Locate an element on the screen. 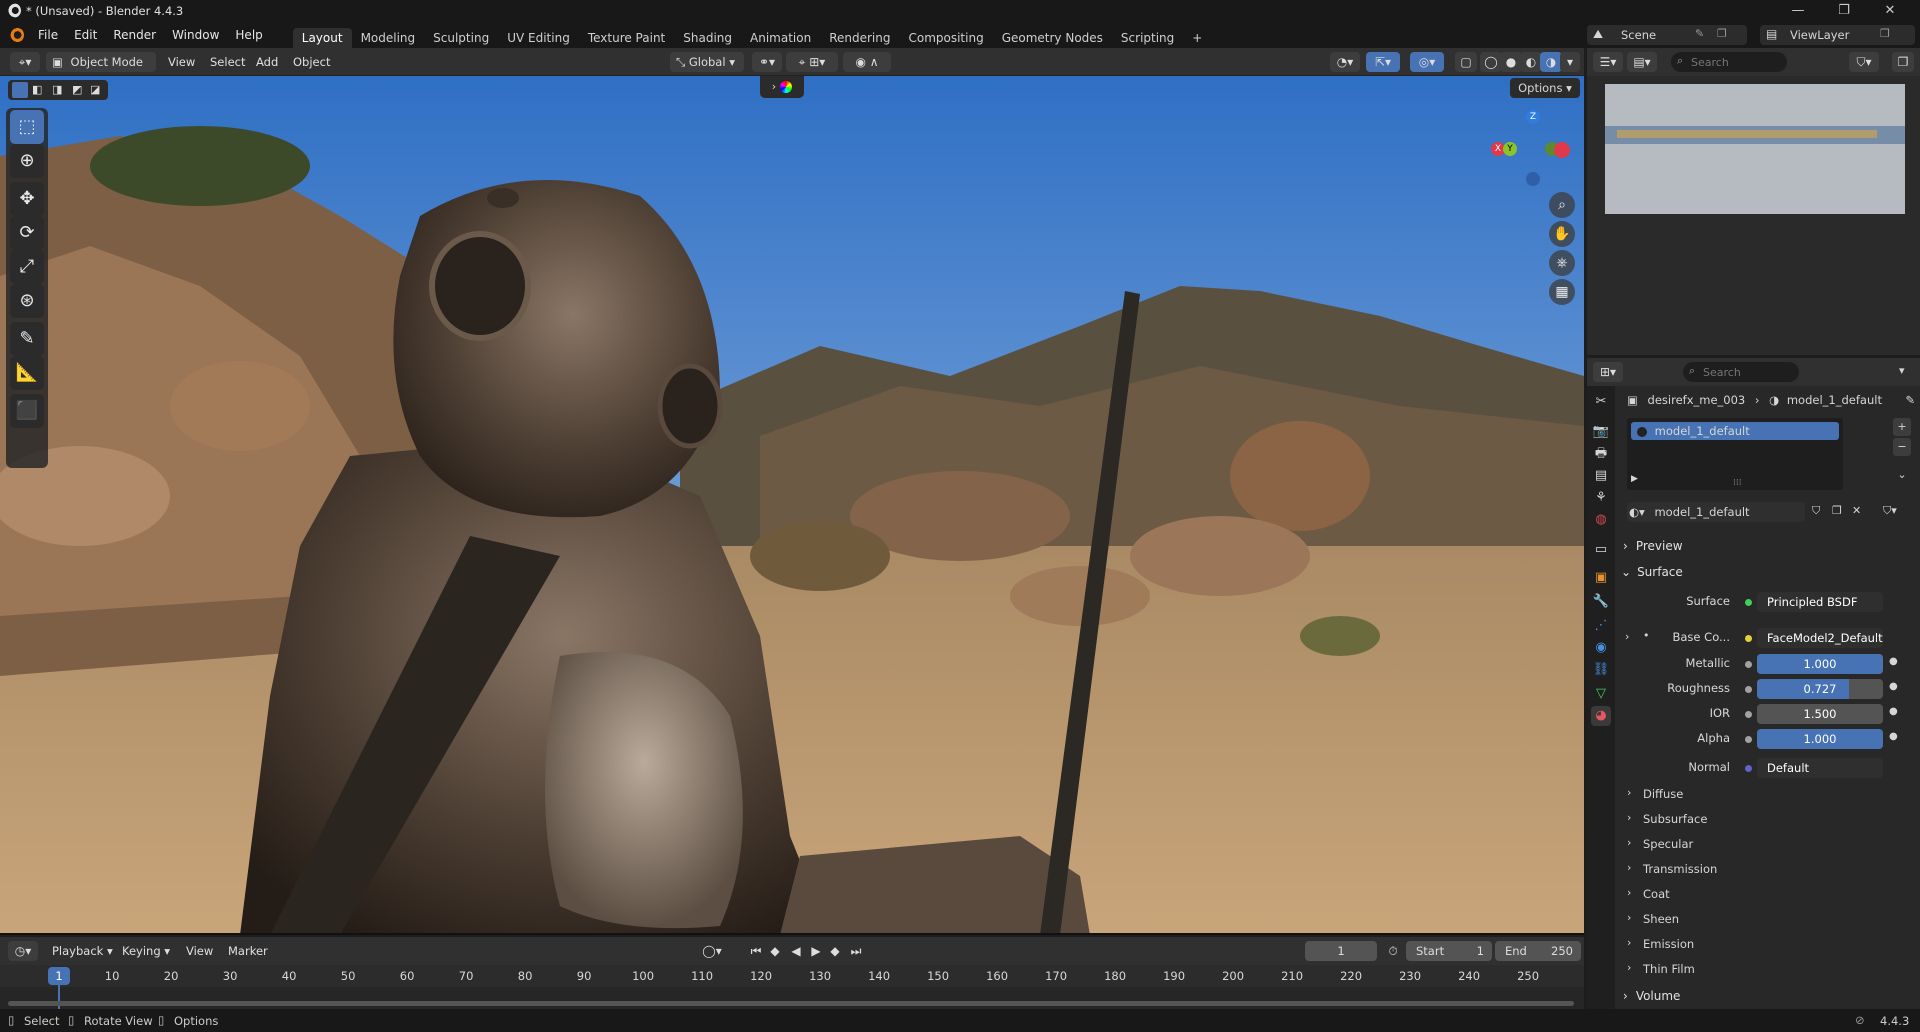  view-layer-tab-icon: ▤ is located at coordinates (1601, 476).